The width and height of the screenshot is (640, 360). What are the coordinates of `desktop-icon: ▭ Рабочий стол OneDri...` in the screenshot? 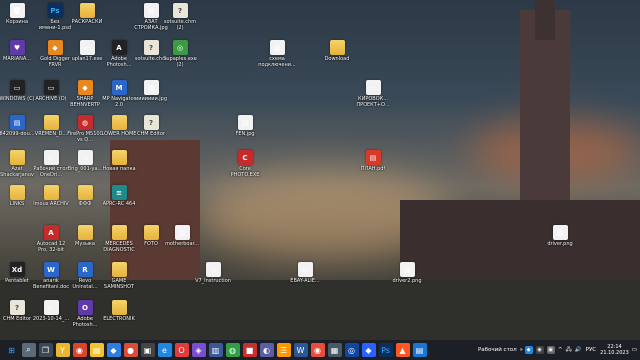 It's located at (51, 164).